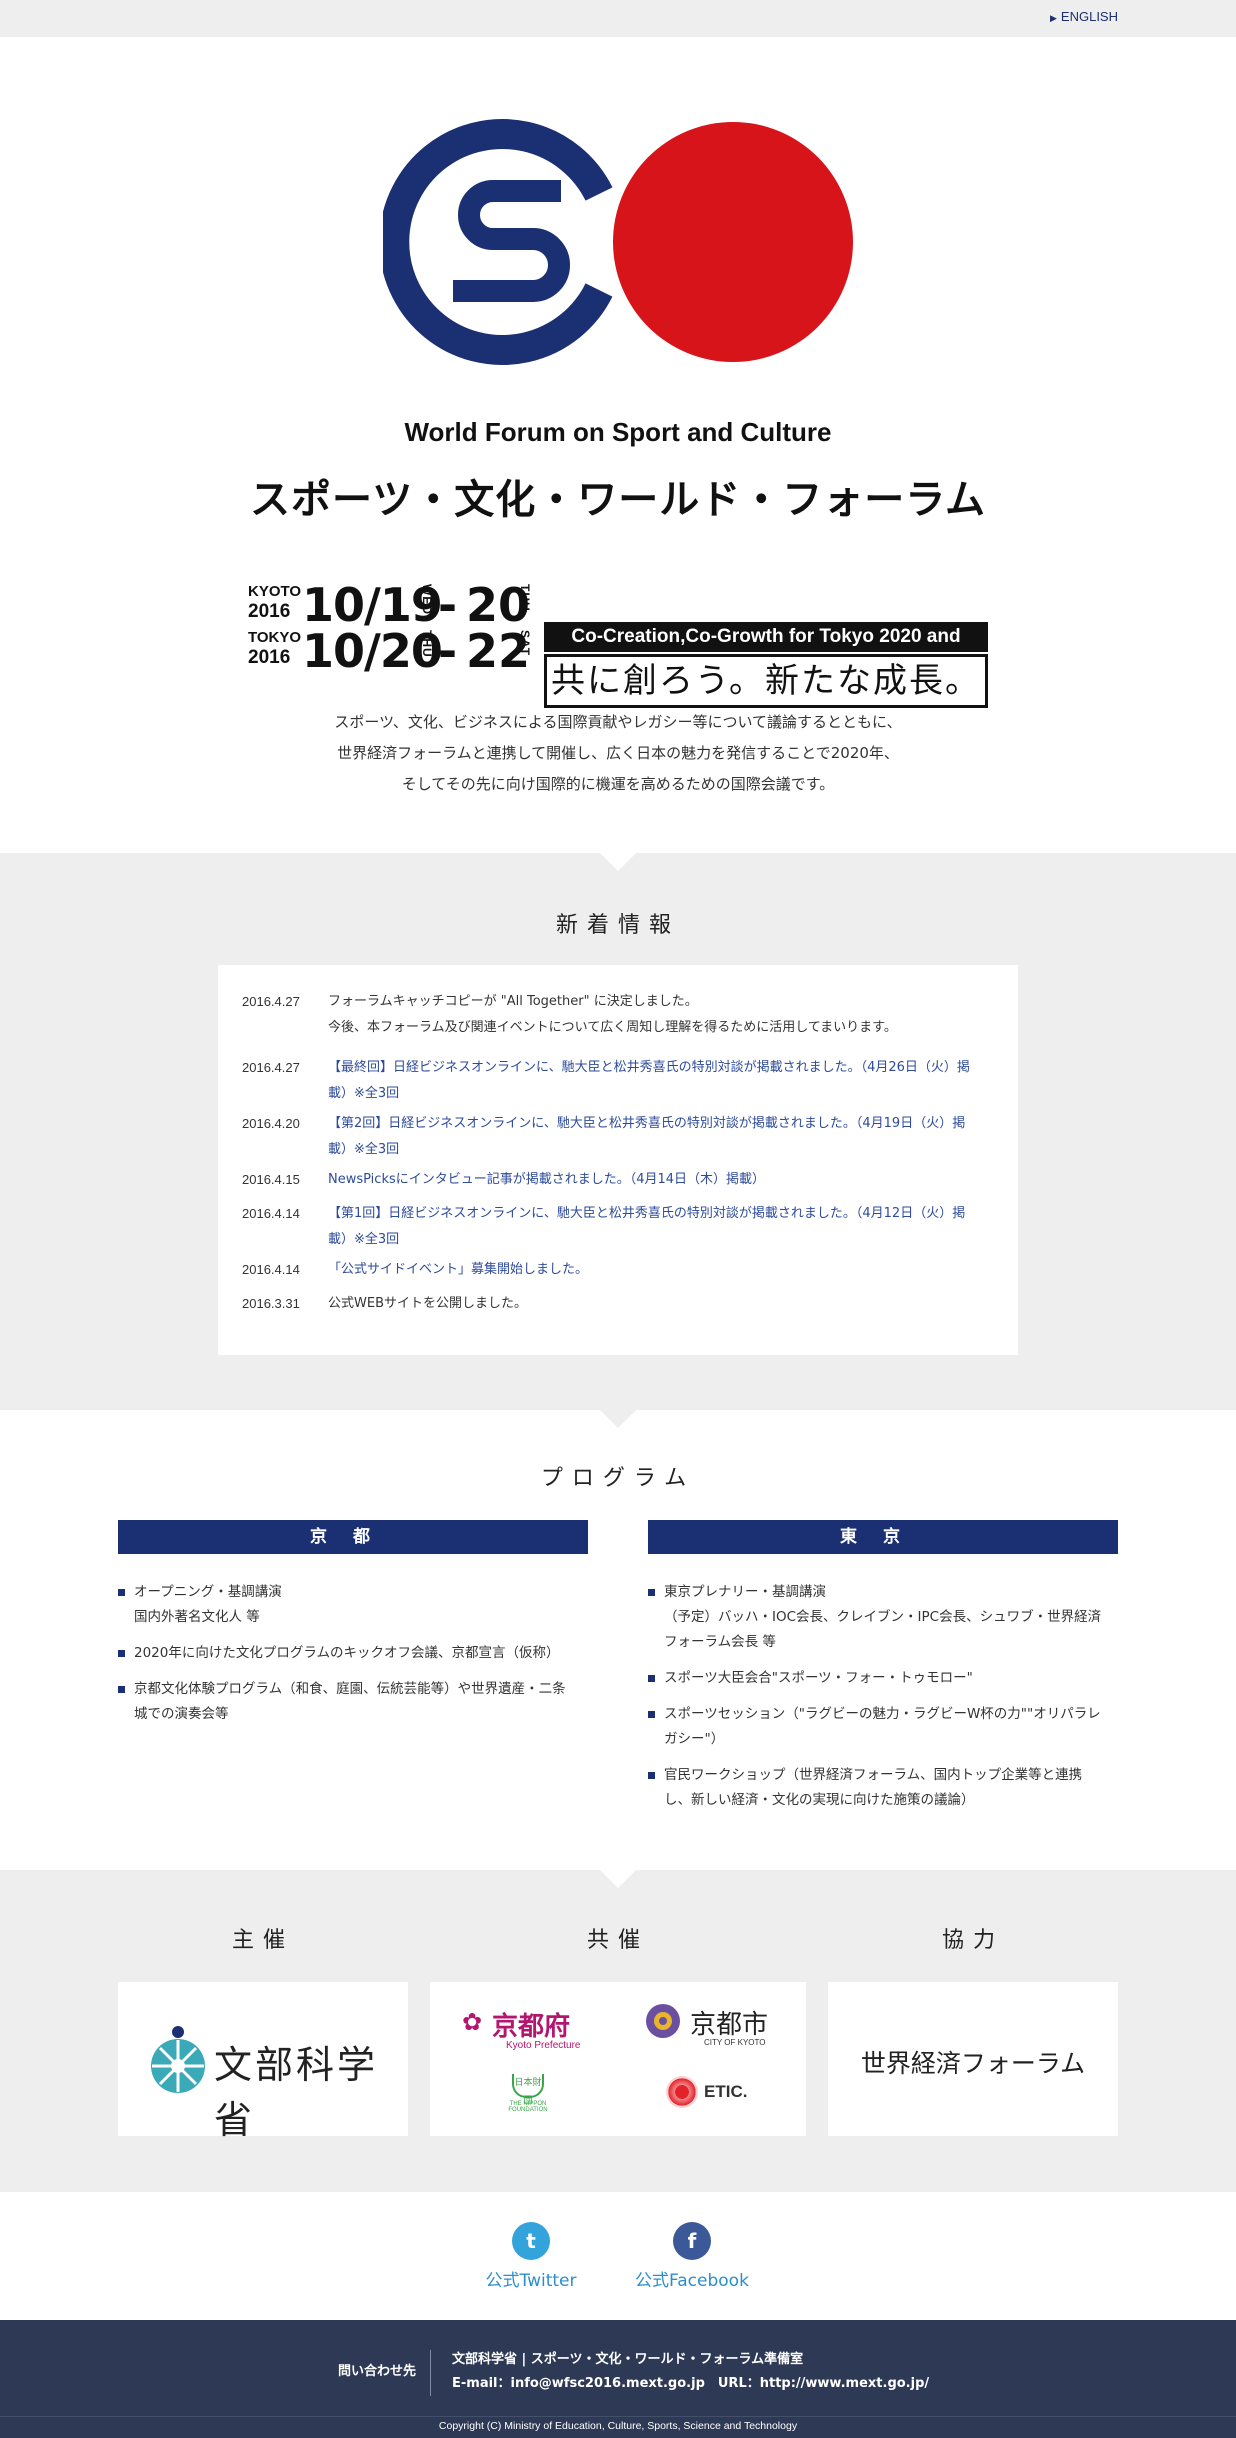  What do you see at coordinates (655, 1180) in the screenshot?
I see `news-link: NewsPicksにインタビュー記事が掲載されました。（4月14日（木）掲載）` at bounding box center [655, 1180].